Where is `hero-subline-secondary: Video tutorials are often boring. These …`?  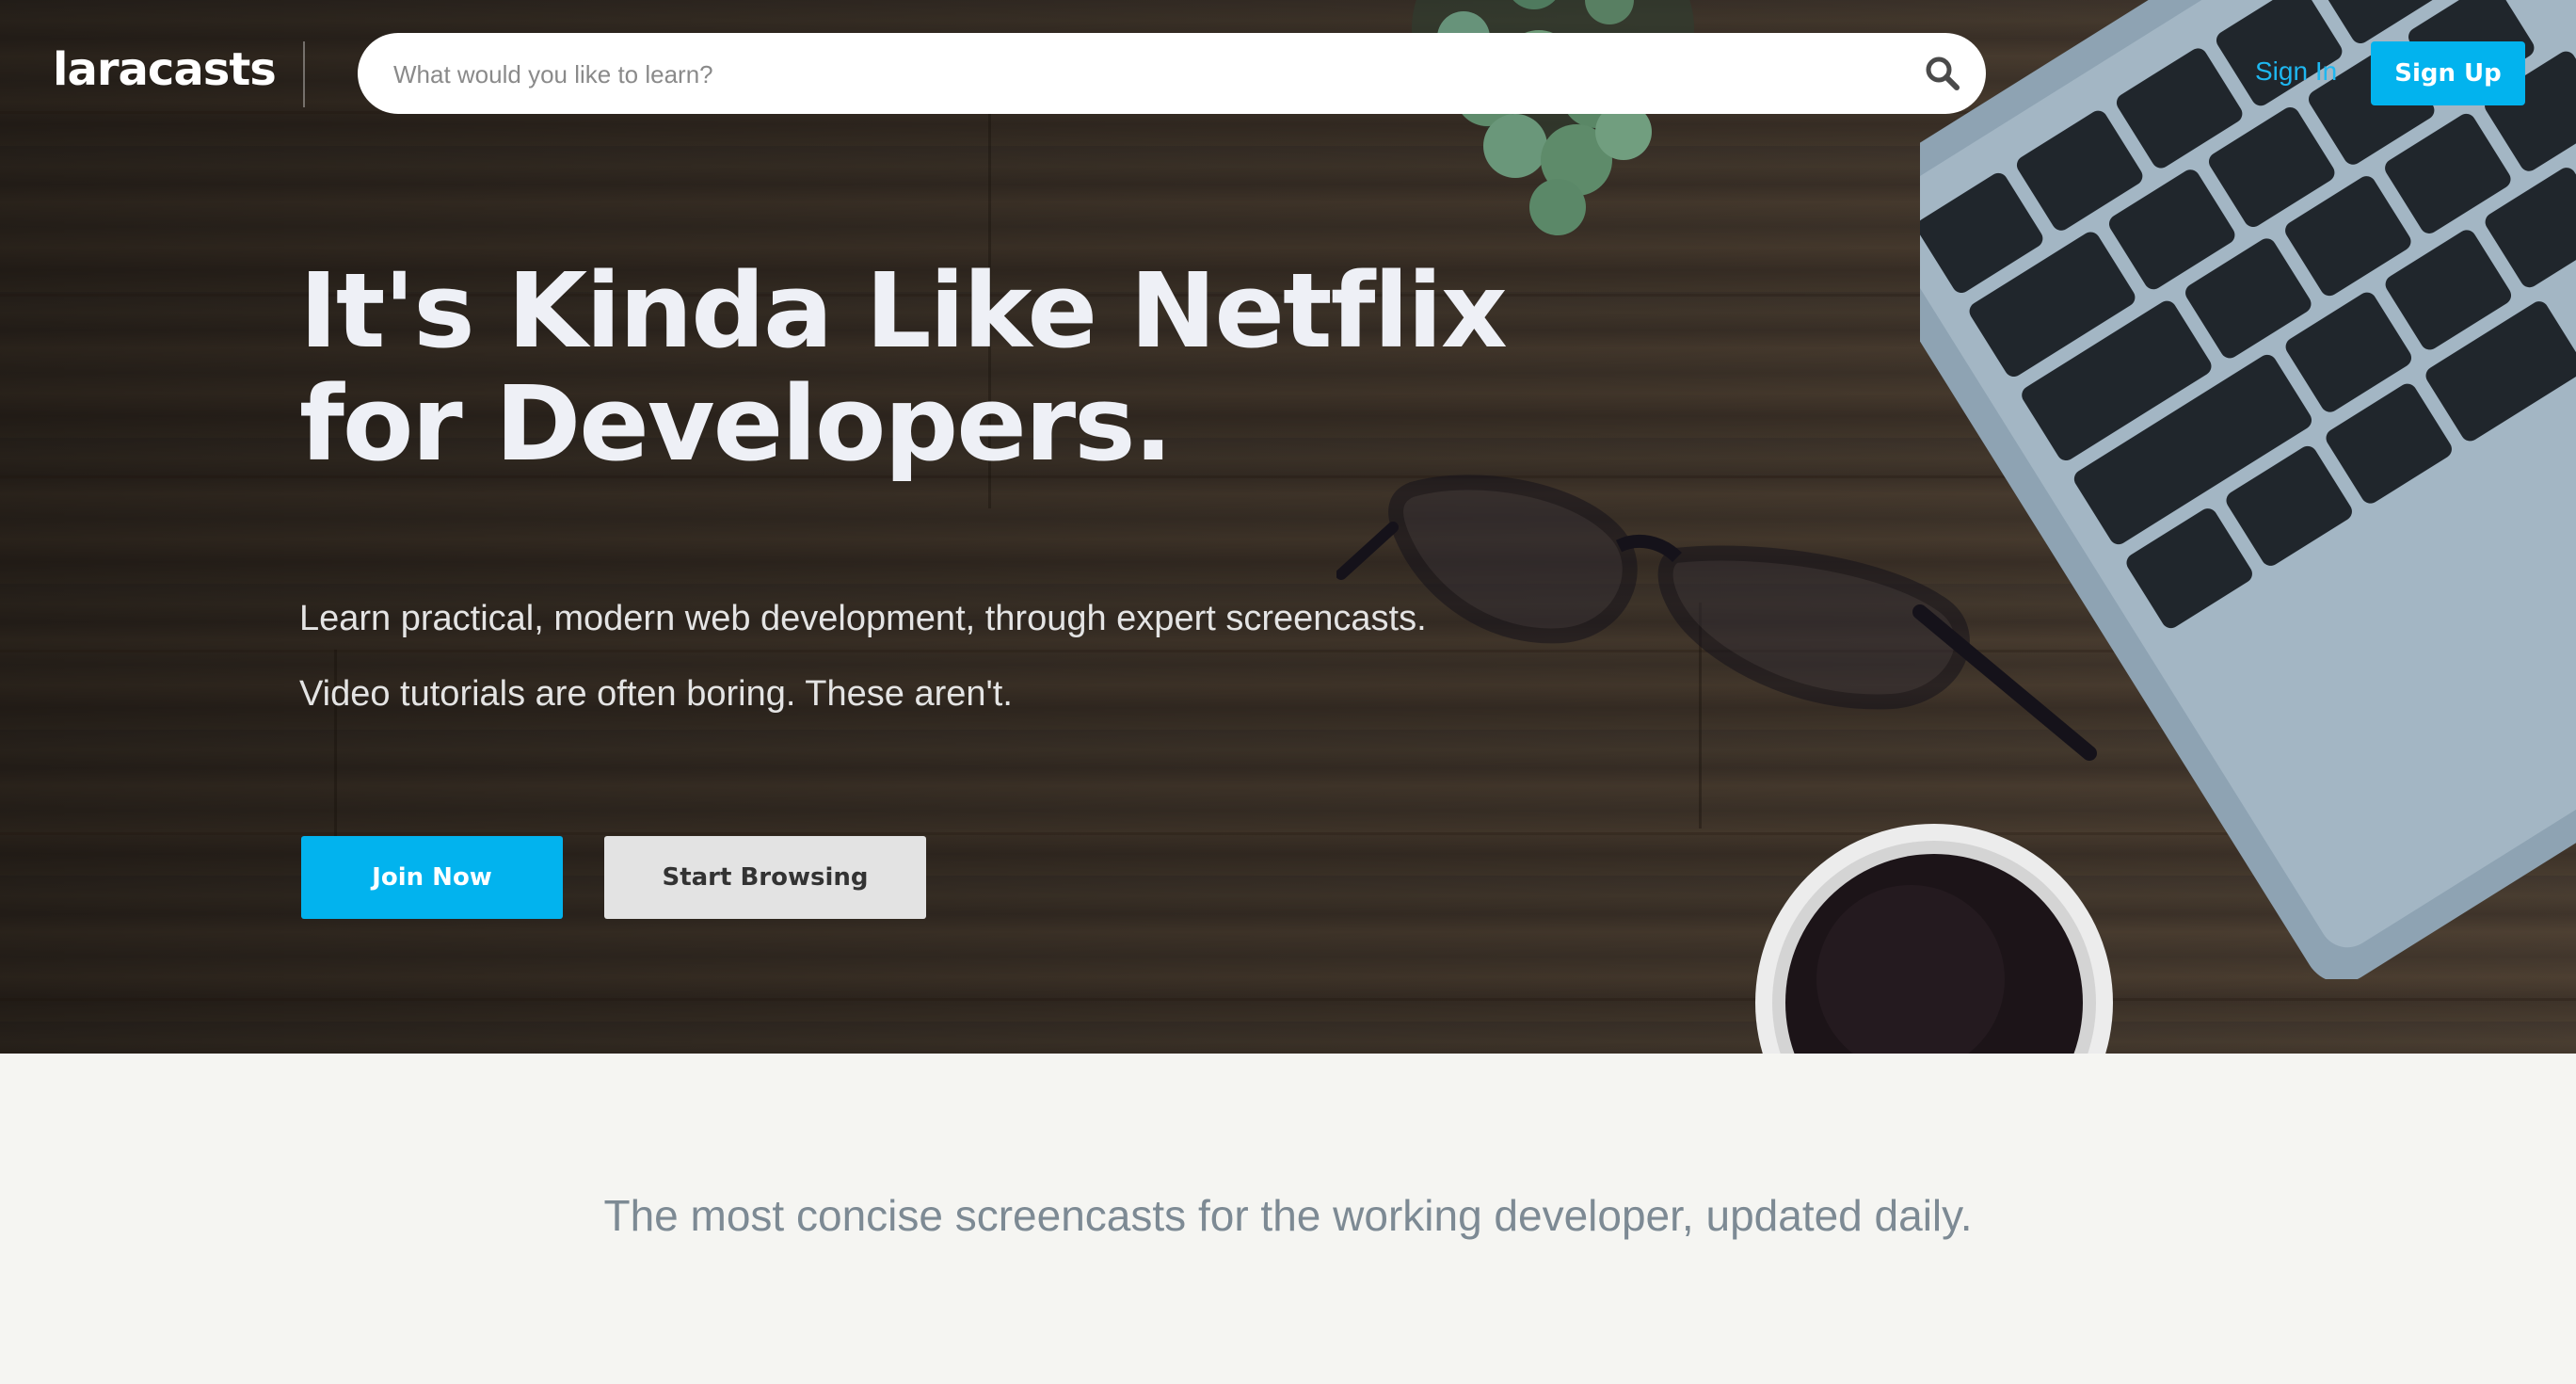
hero-subline-secondary: Video tutorials are often boring. These … is located at coordinates (656, 694).